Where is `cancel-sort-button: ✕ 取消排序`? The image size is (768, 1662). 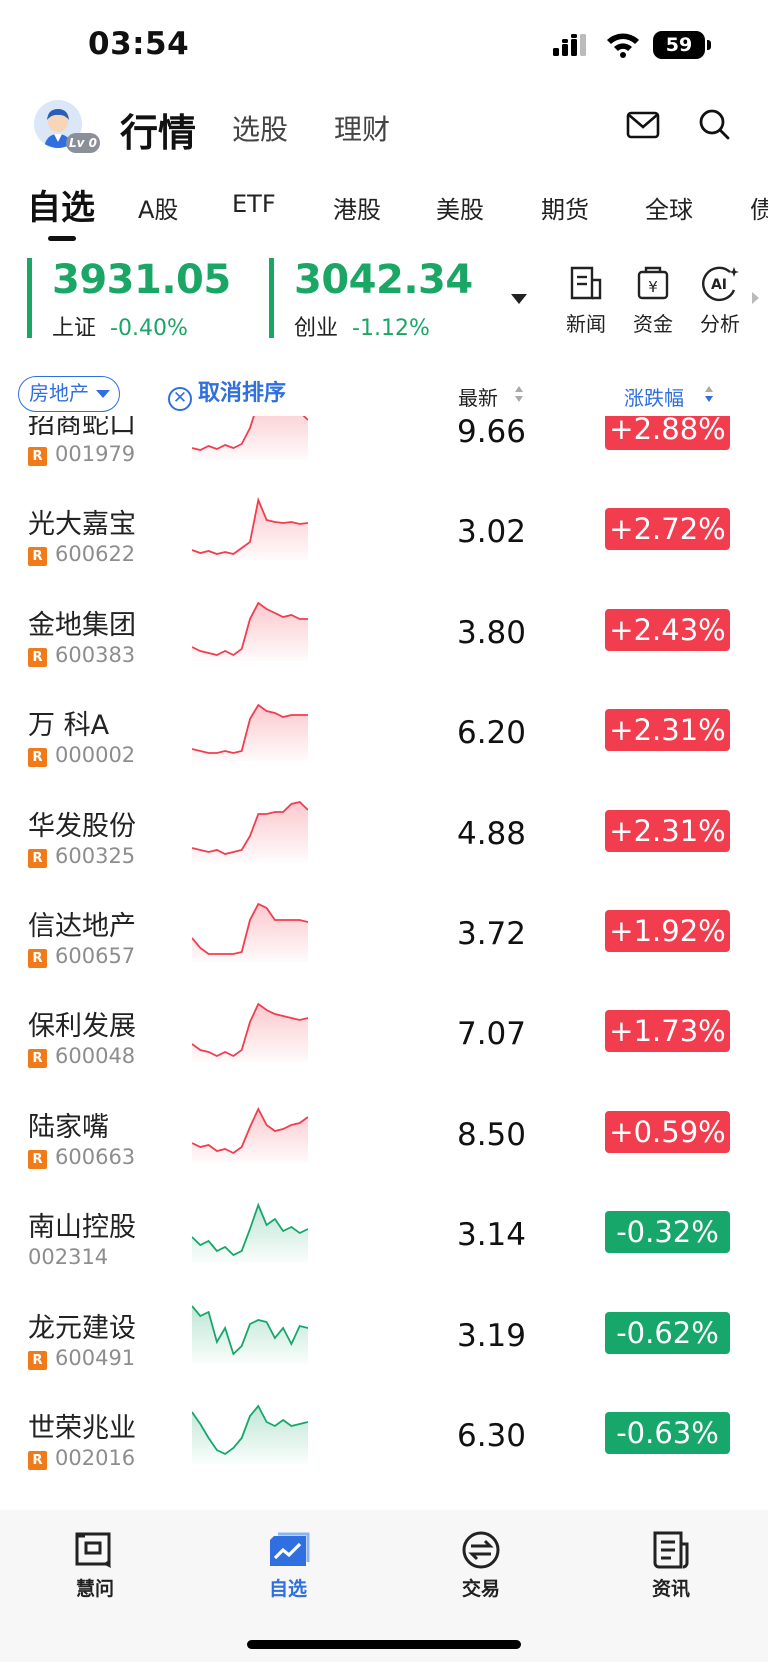 cancel-sort-button: ✕ 取消排序 is located at coordinates (227, 395).